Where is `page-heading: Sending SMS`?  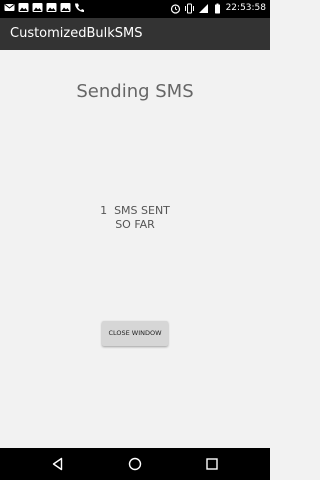
page-heading: Sending SMS is located at coordinates (135, 91).